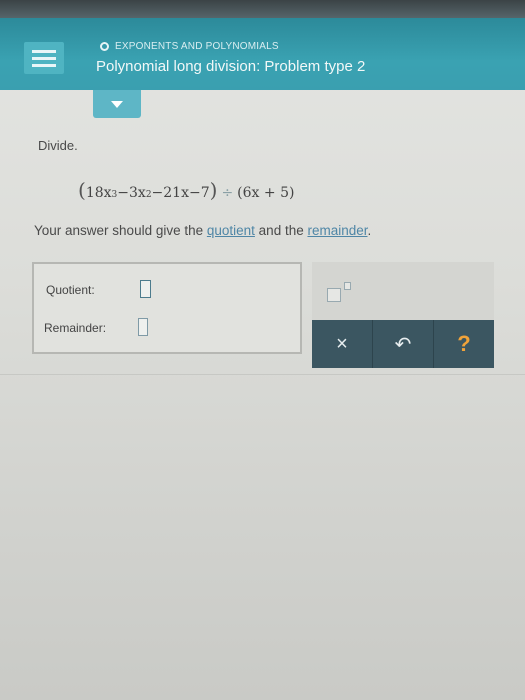 The width and height of the screenshot is (525, 700). I want to click on quotient-input, so click(145, 289).